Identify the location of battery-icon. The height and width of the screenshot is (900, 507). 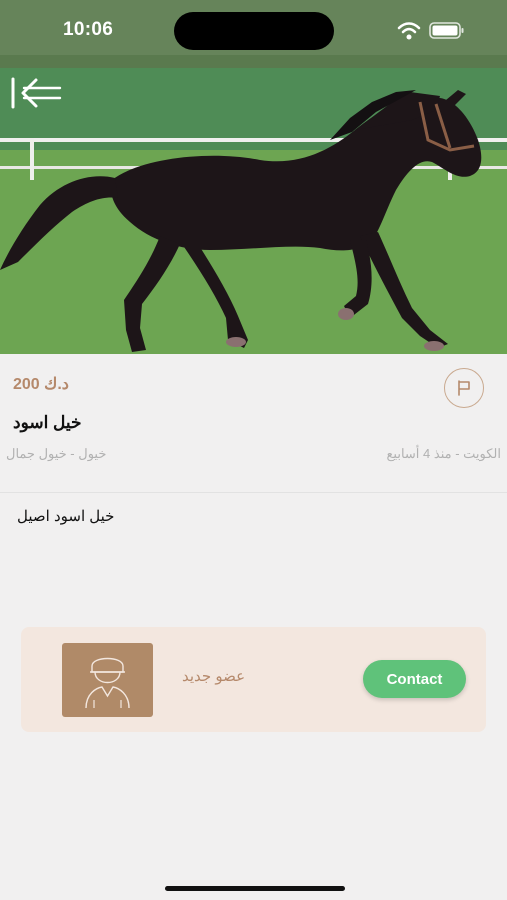
(446, 30).